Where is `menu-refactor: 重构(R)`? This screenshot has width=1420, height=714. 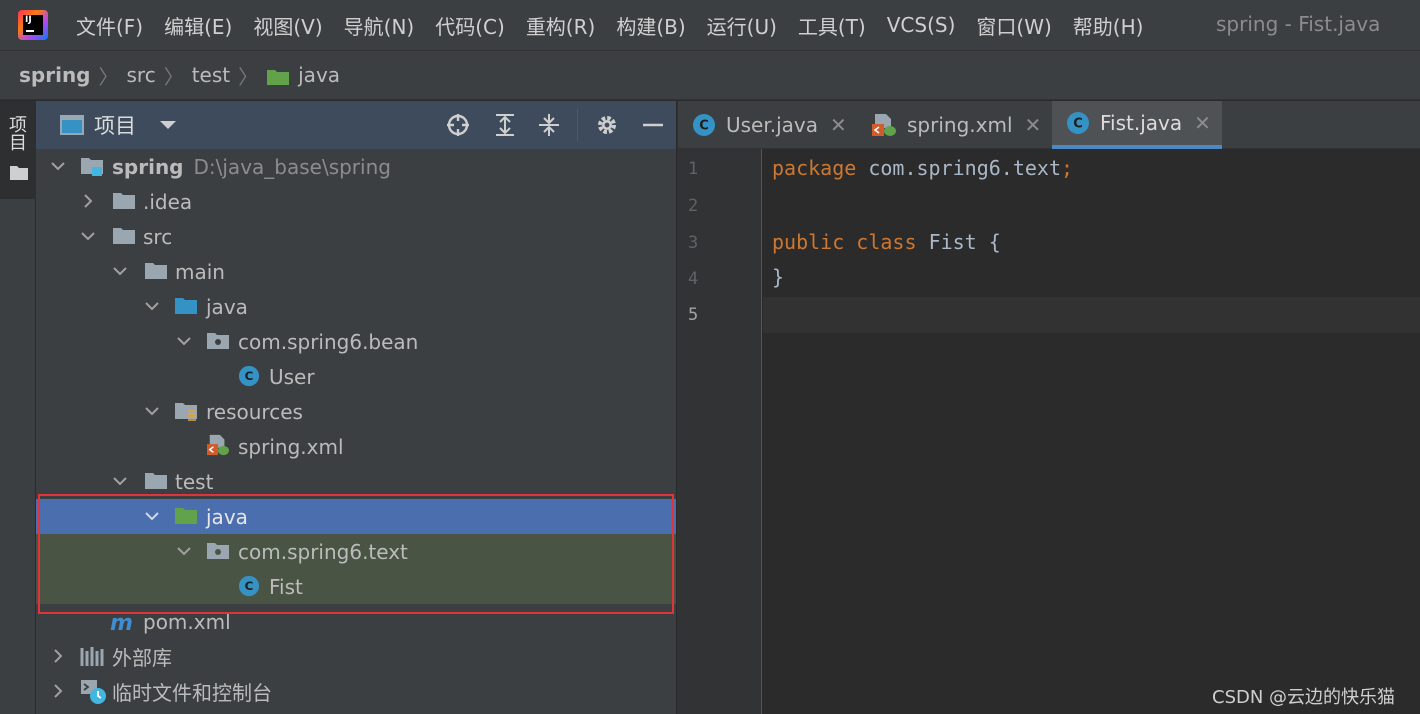 menu-refactor: 重构(R) is located at coordinates (561, 25).